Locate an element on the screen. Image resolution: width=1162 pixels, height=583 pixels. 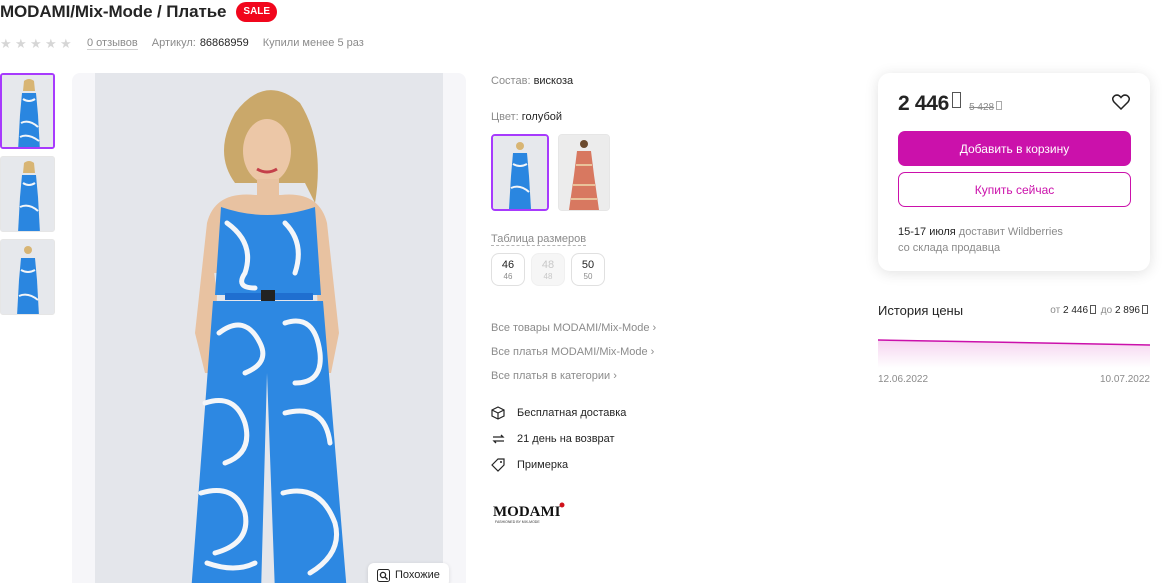
link-label: Все платья в категории is located at coordinates (551, 376).